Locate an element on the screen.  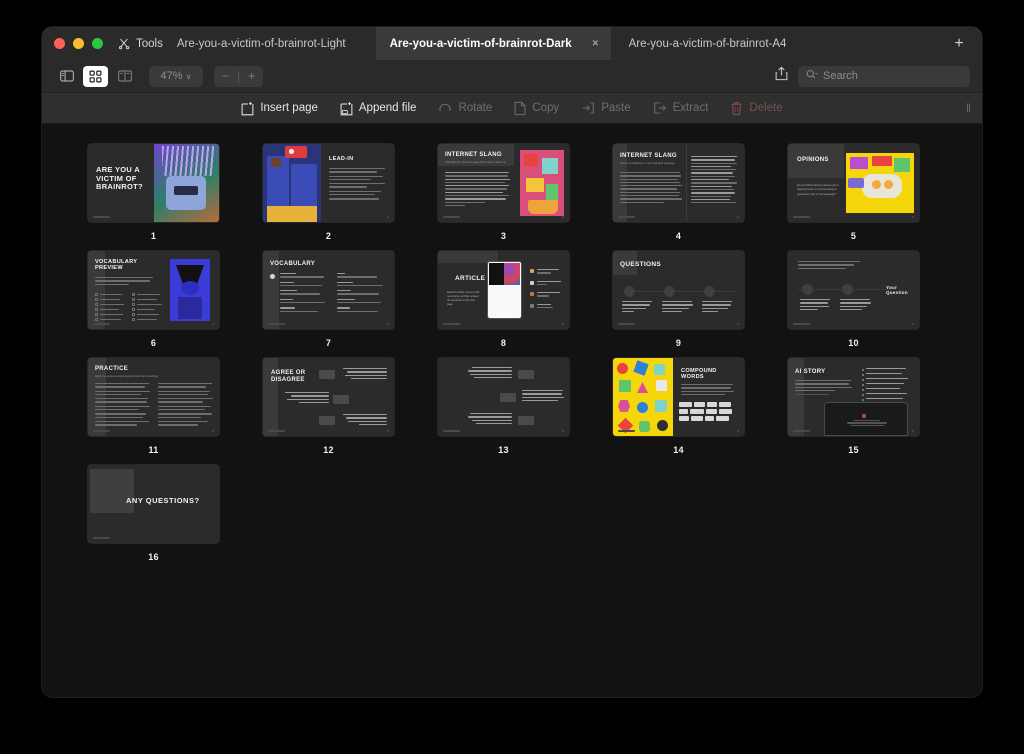
extract-button: Extract is located at coordinates (681, 108).